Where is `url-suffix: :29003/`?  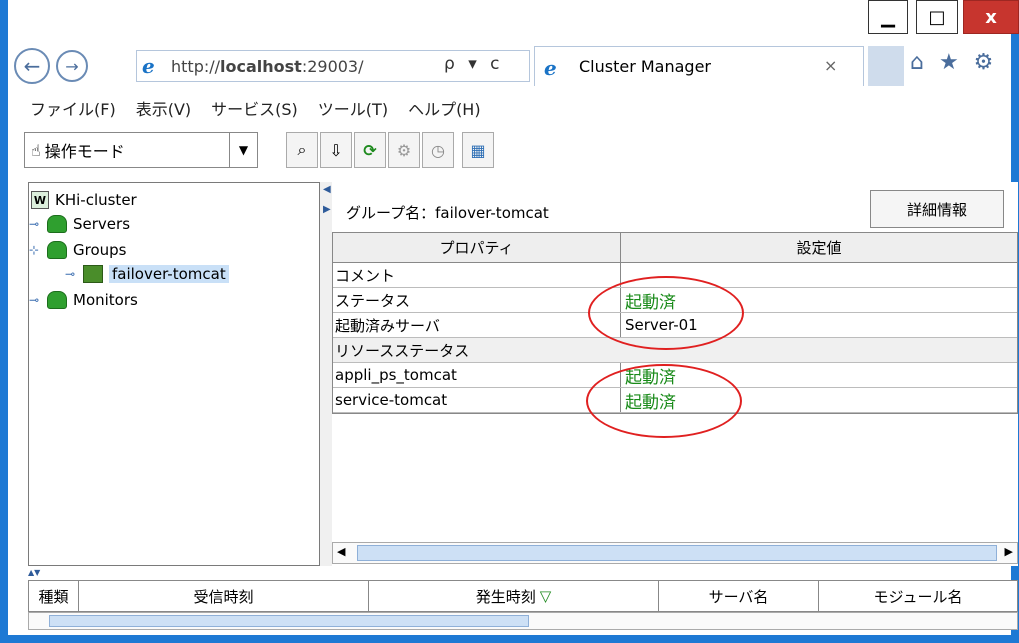
url-suffix: :29003/ is located at coordinates (332, 66).